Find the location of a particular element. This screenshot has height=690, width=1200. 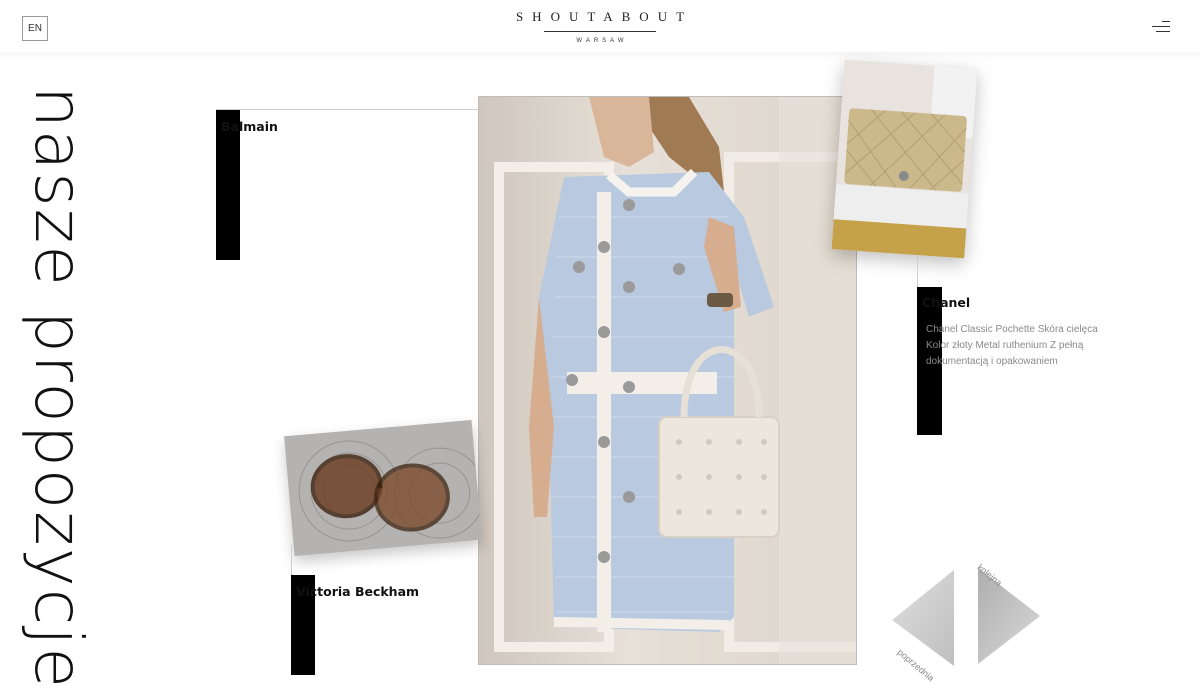

logo-name: SHOUTABOUT is located at coordinates (604, 16).